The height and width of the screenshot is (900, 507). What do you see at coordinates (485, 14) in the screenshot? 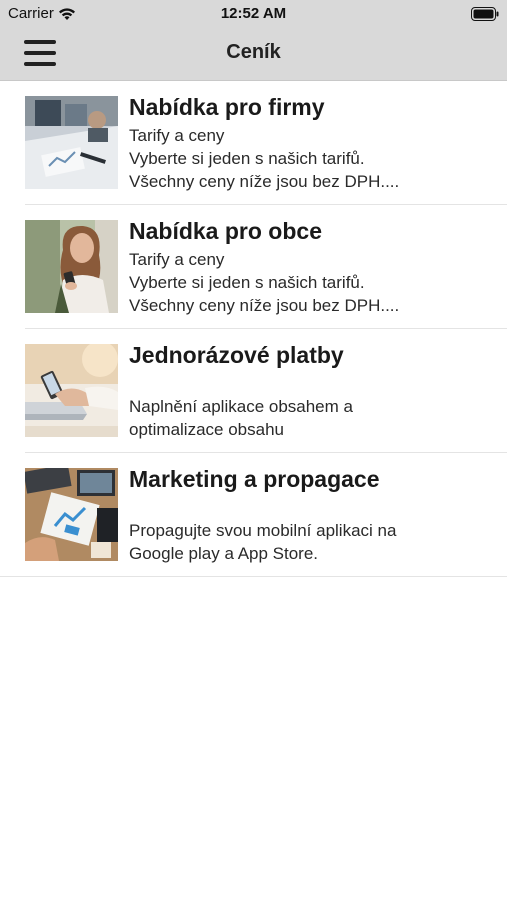
I see `battery-icon` at bounding box center [485, 14].